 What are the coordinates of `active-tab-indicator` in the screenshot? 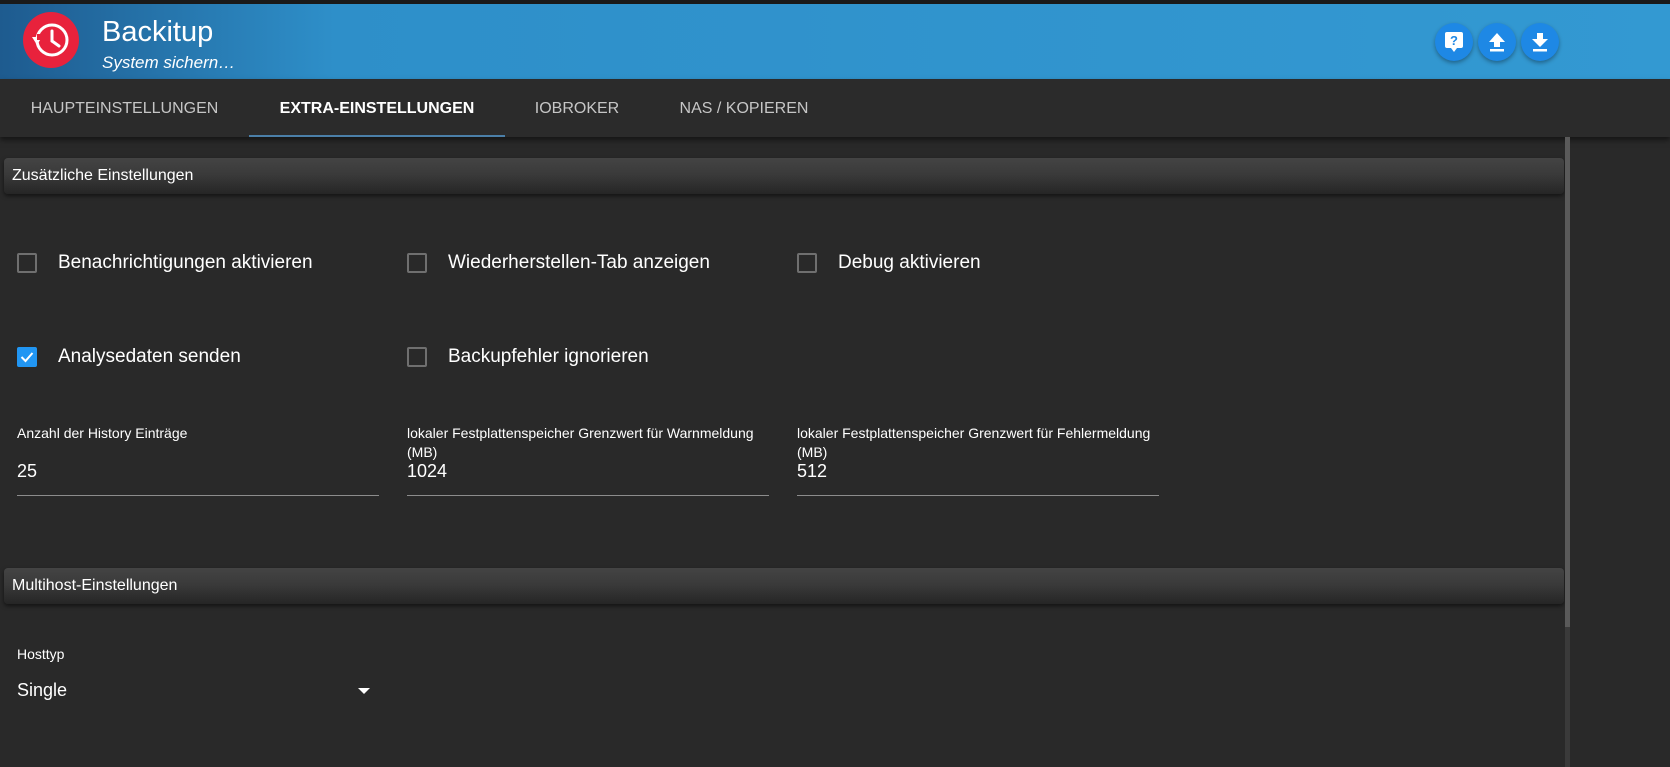 It's located at (377, 136).